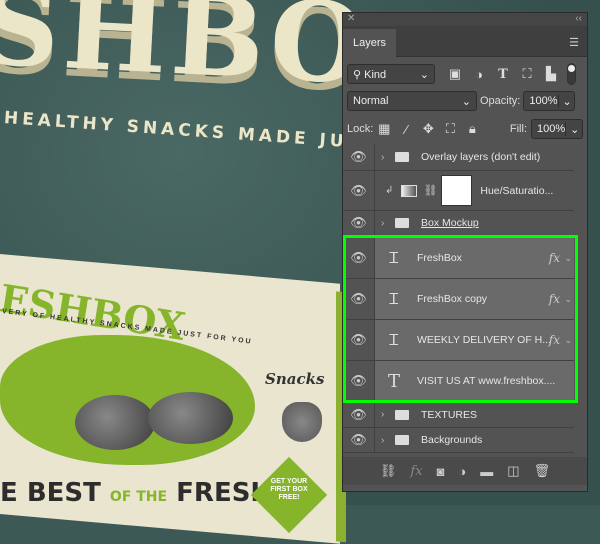 Image resolution: width=600 pixels, height=544 pixels. What do you see at coordinates (500, 101) in the screenshot?
I see `opacity-label: Opacity:` at bounding box center [500, 101].